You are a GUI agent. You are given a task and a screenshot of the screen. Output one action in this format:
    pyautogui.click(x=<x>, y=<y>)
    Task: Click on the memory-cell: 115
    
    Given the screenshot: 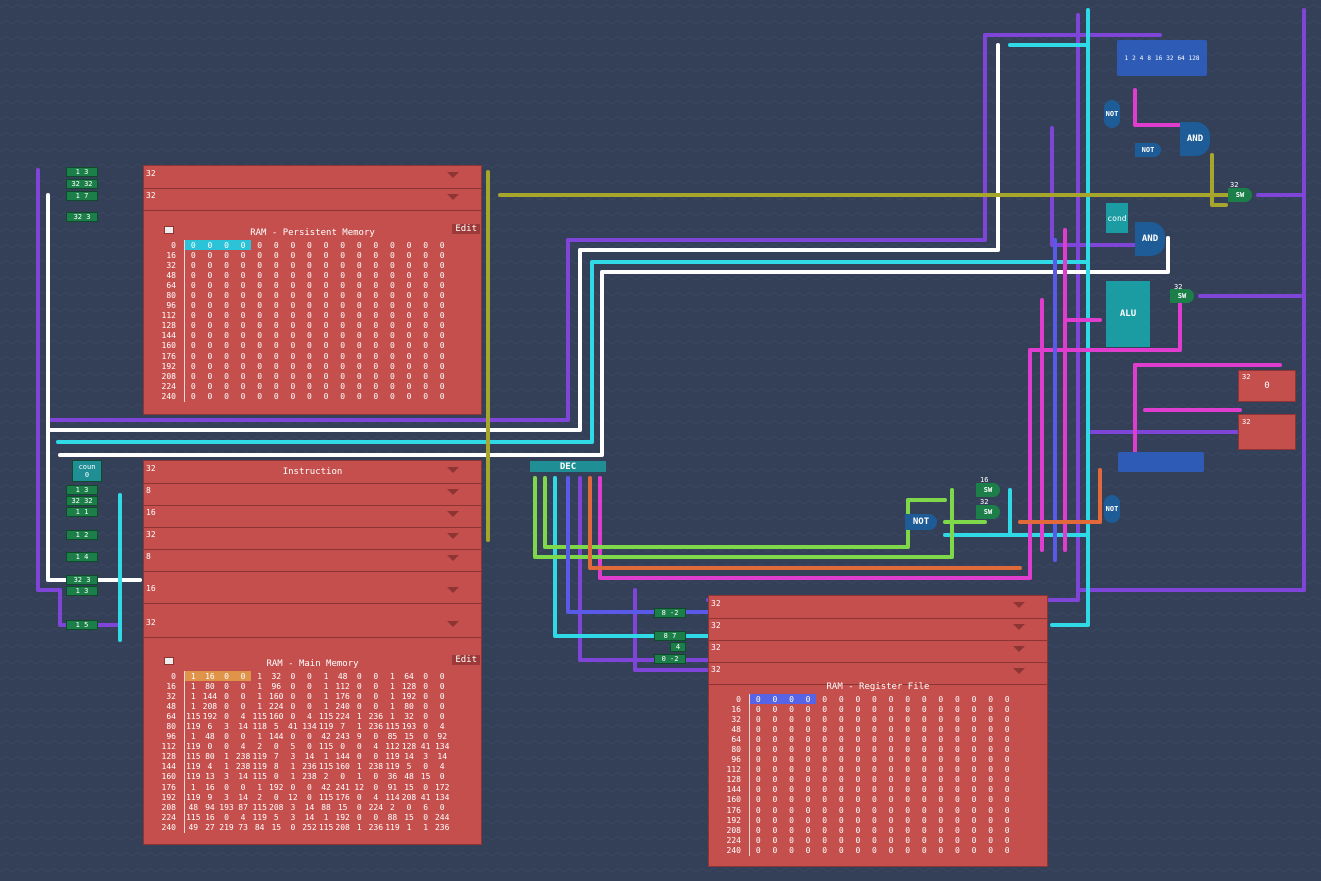 What is the action you would take?
    pyautogui.click(x=326, y=747)
    